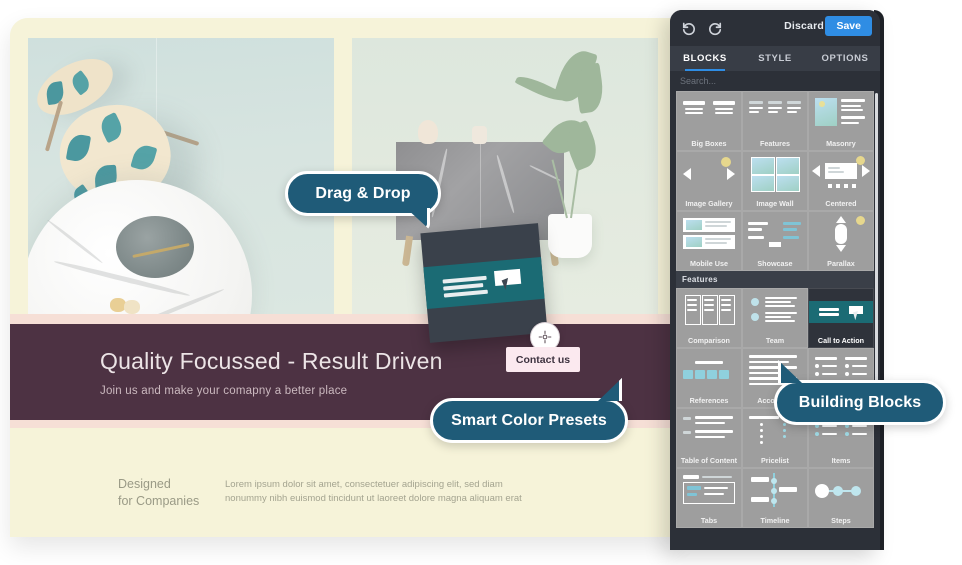 This screenshot has height=565, width=962. I want to click on block-label: Table of Content, so click(709, 460).